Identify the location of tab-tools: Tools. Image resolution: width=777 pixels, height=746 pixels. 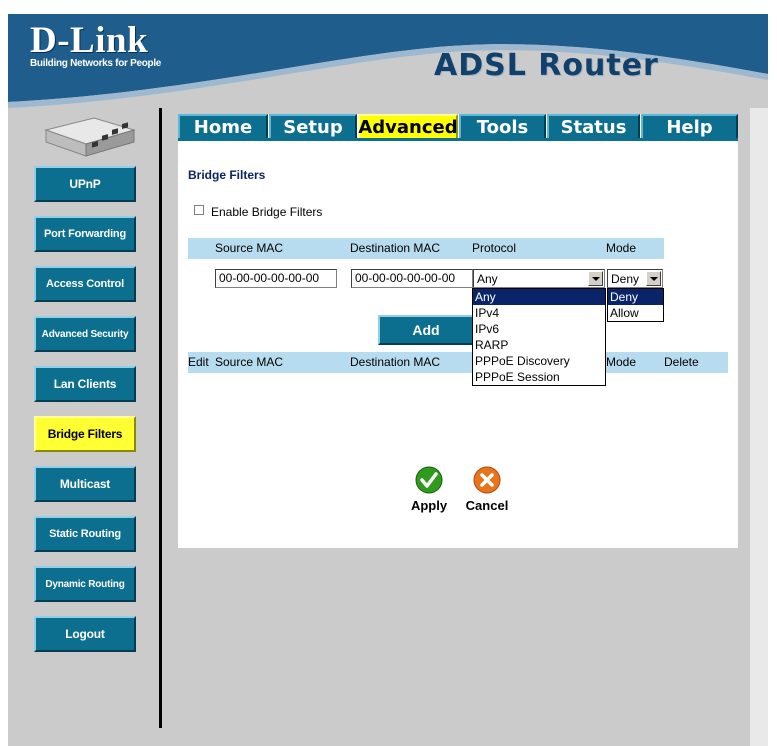
(502, 126).